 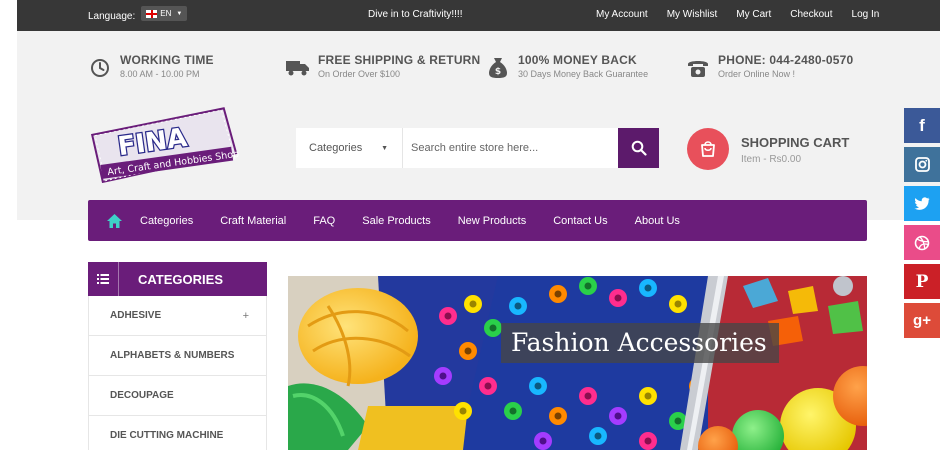 I want to click on cart-summary: Item - Rs0.00, so click(x=771, y=159).